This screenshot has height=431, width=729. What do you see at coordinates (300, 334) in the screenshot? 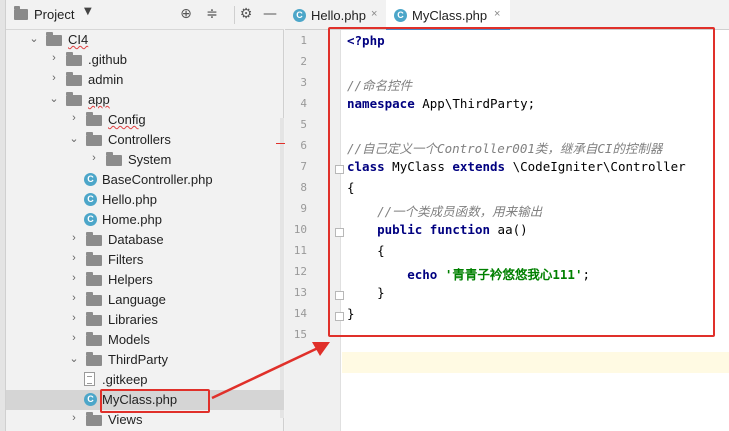
I see `line-number: 15` at bounding box center [300, 334].